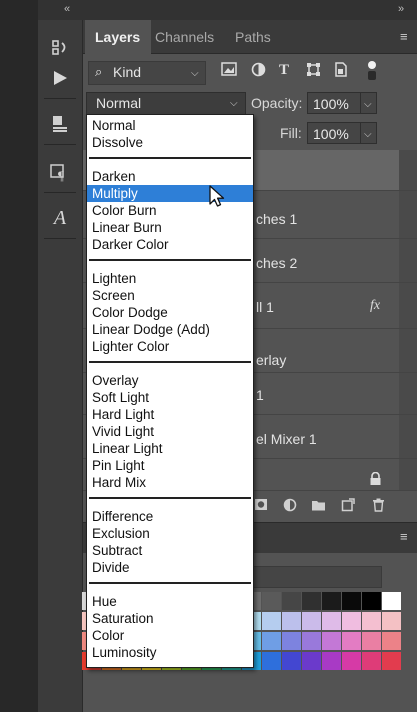 This screenshot has width=417, height=712. Describe the element at coordinates (284, 70) in the screenshot. I see `type-filter-icon: T` at that location.